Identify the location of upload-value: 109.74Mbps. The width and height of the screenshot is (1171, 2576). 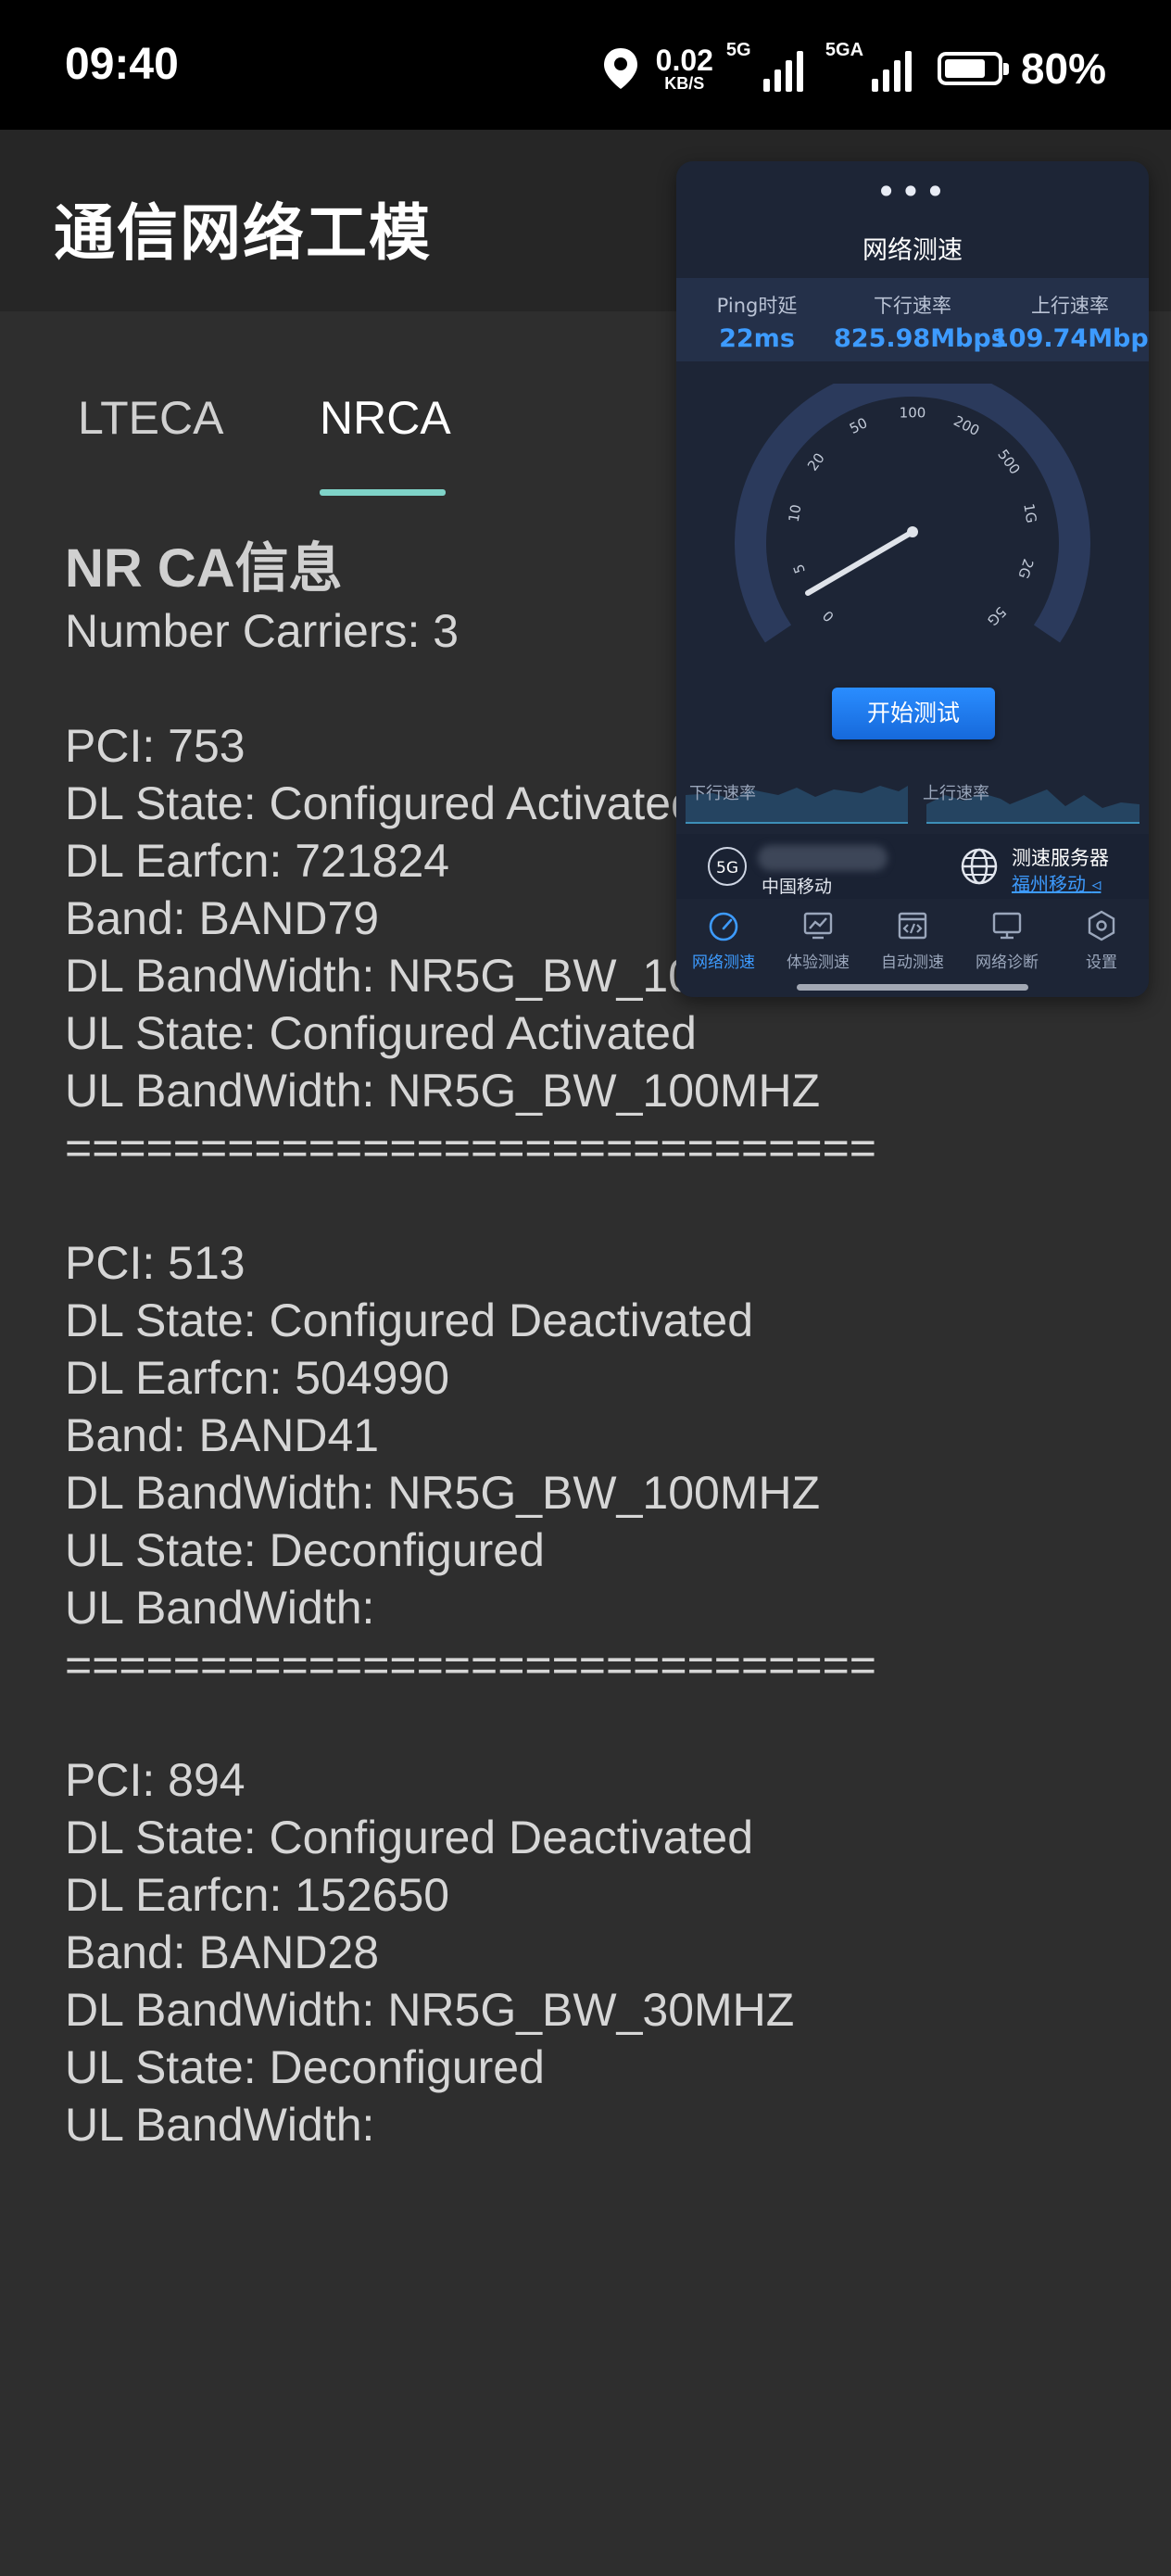
(1070, 338).